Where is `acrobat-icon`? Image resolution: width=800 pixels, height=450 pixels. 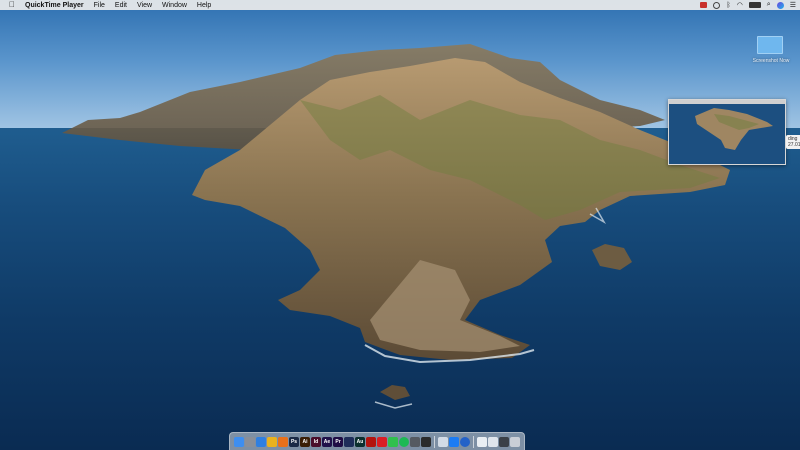 acrobat-icon is located at coordinates (371, 441).